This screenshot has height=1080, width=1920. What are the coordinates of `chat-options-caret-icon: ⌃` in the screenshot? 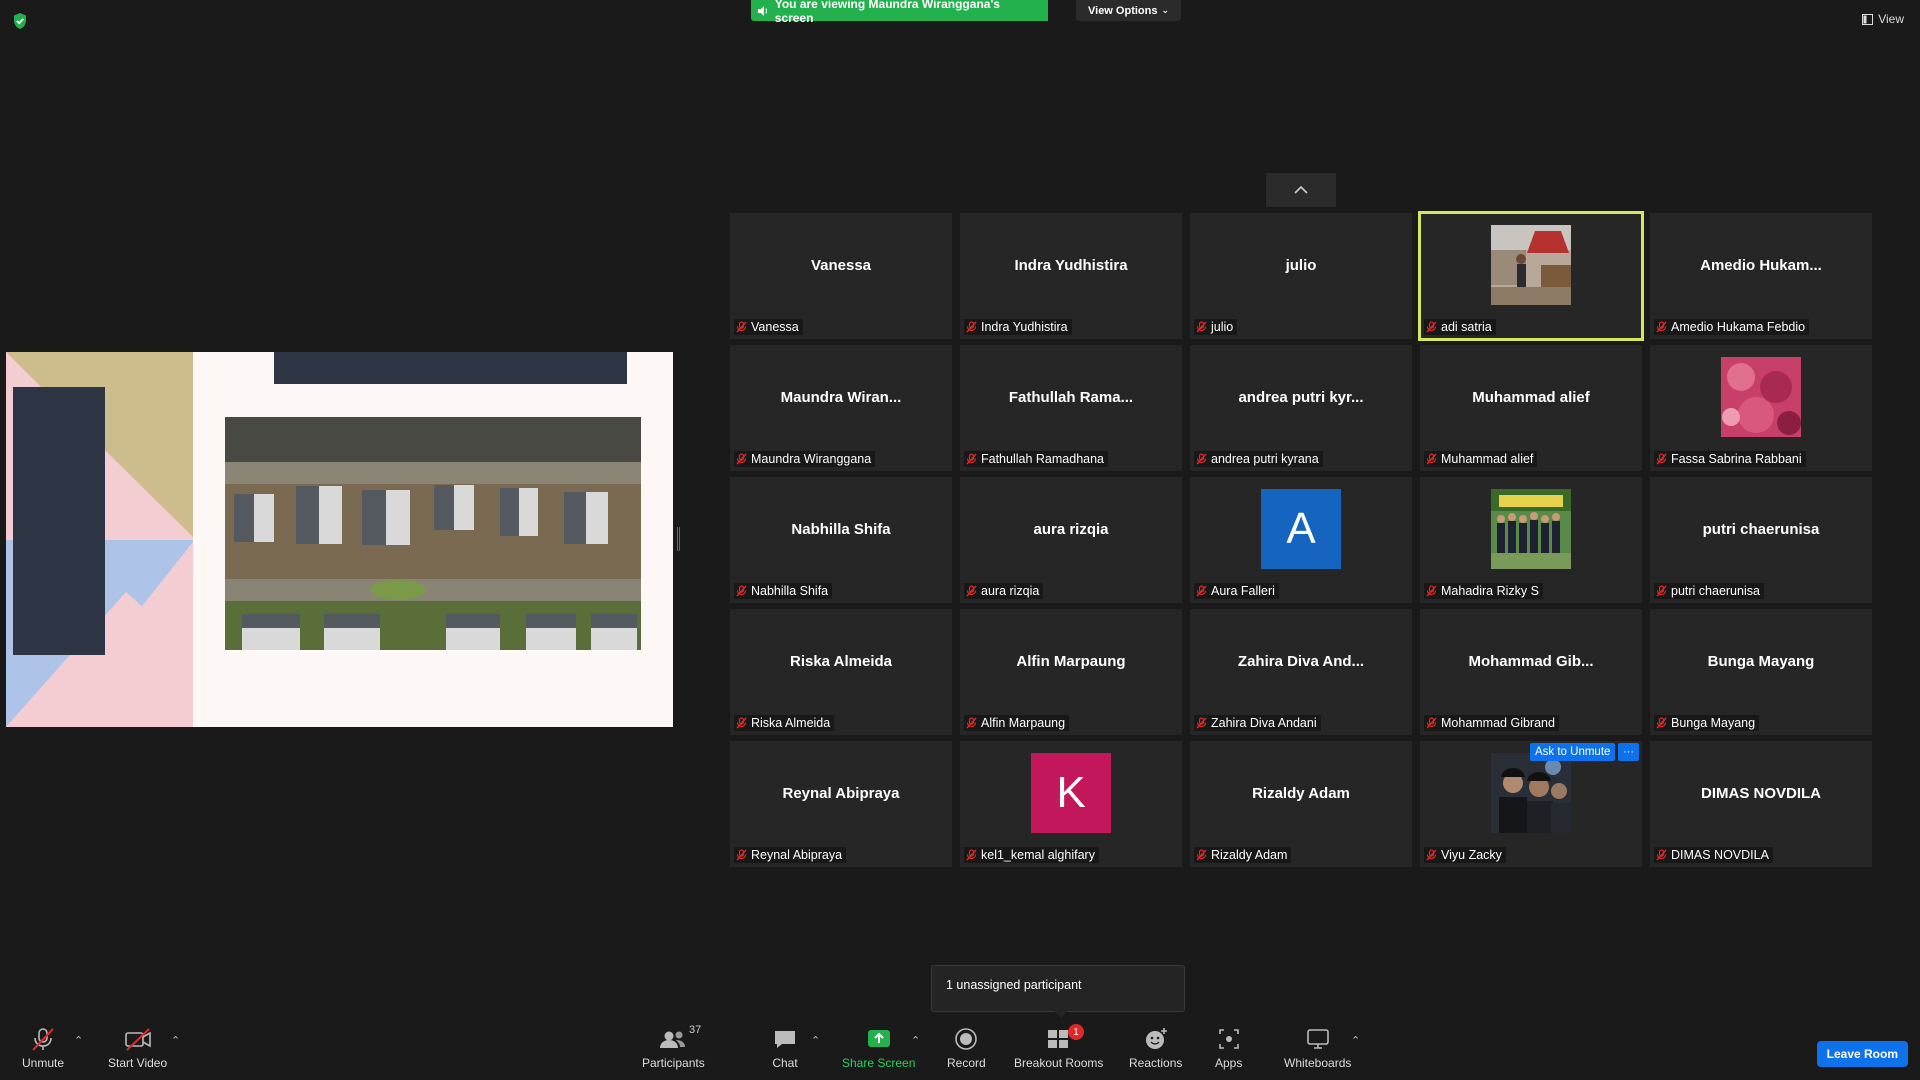 It's located at (815, 1040).